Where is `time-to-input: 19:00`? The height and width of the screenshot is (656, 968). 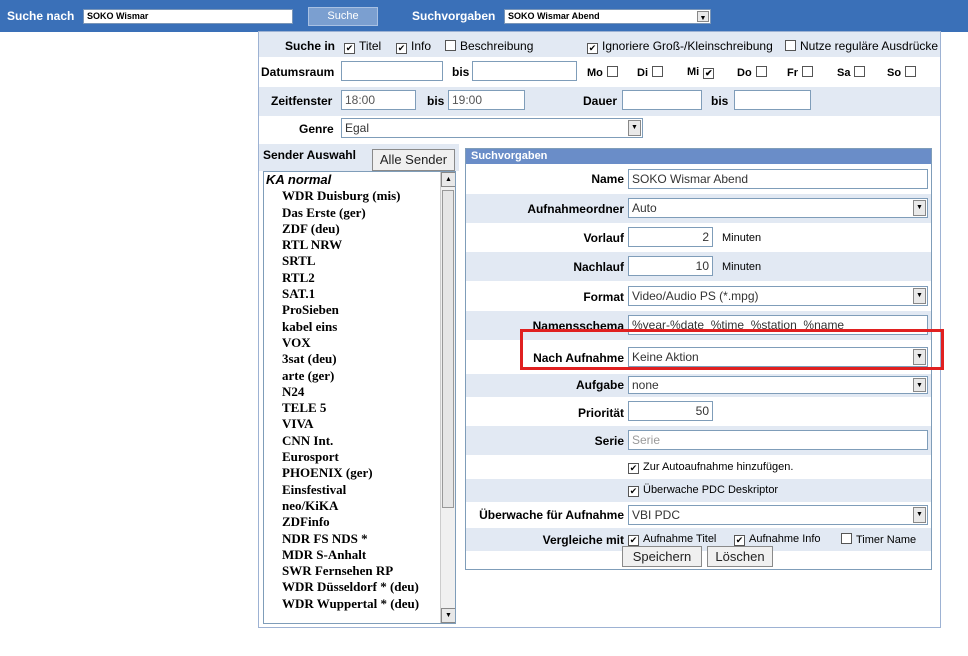
time-to-input: 19:00 is located at coordinates (486, 100).